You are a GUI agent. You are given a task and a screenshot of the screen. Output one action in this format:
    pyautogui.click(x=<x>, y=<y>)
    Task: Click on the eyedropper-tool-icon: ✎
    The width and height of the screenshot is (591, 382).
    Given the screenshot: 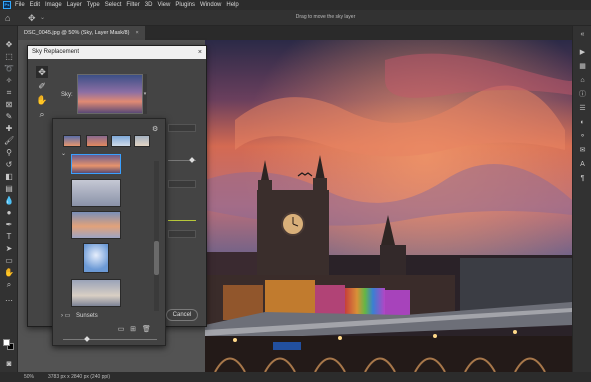 What is the action you would take?
    pyautogui.click(x=9, y=117)
    